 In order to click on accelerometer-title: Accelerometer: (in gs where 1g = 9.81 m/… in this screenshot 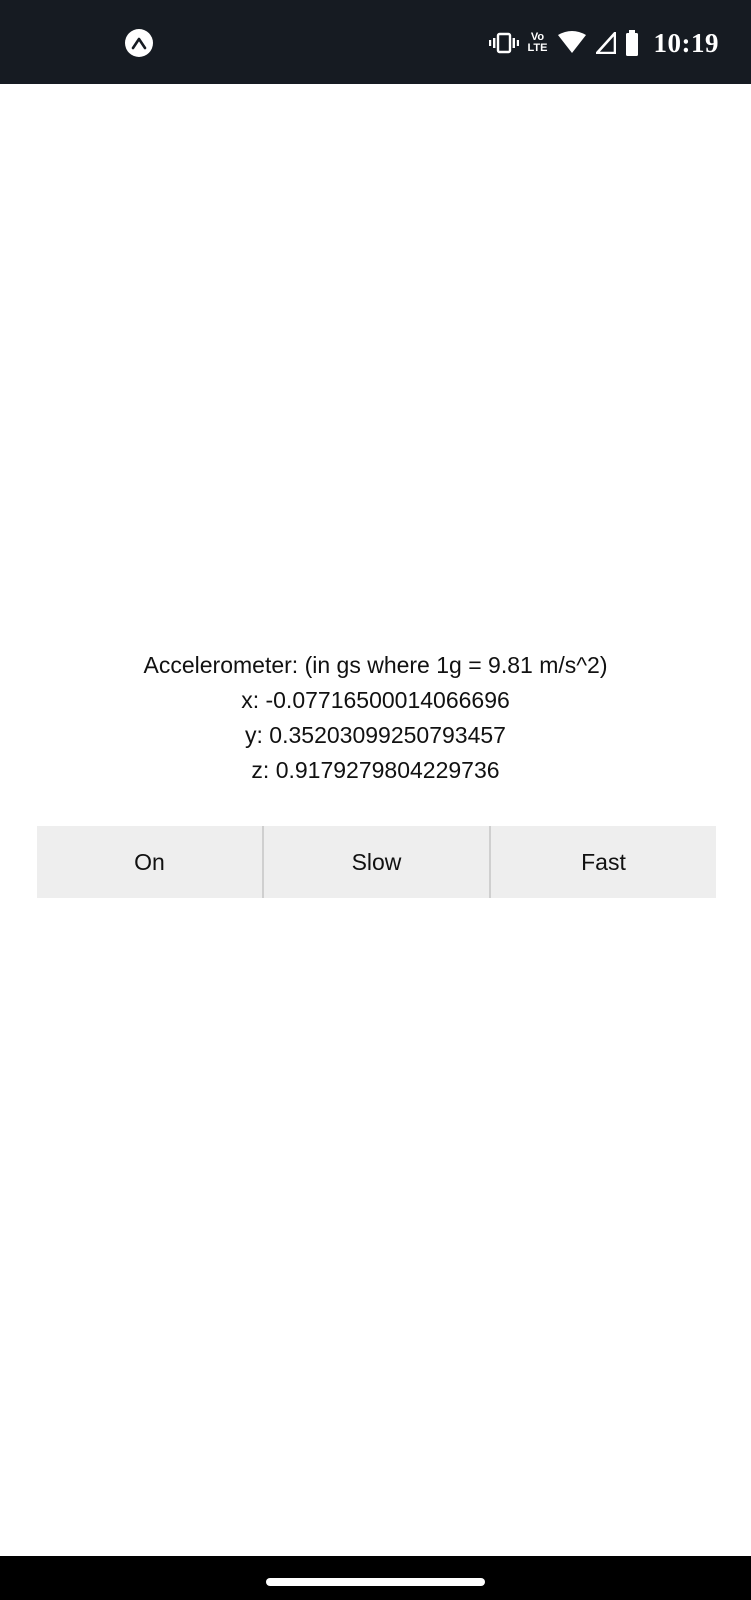, I will do `click(375, 665)`.